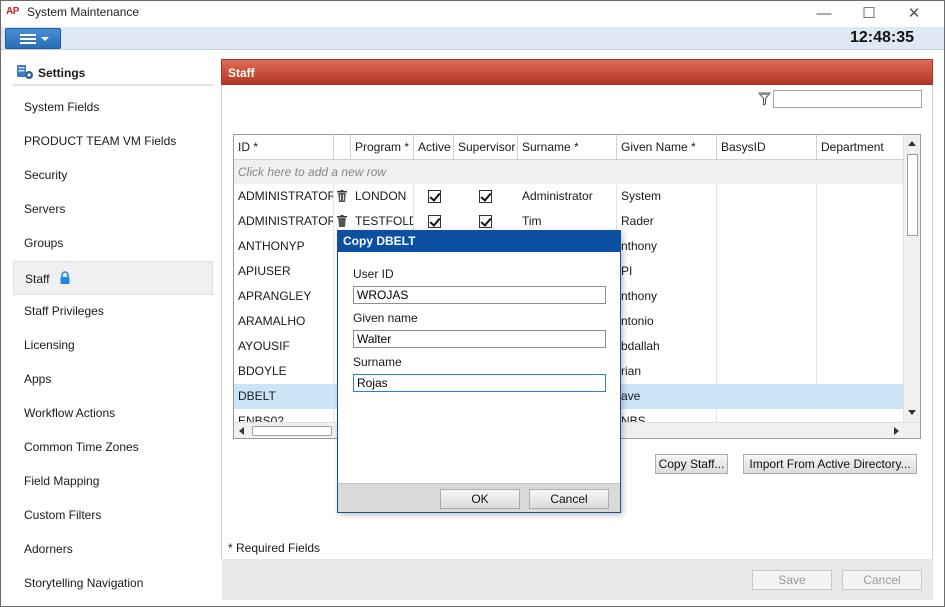 This screenshot has height=607, width=945. Describe the element at coordinates (382, 196) in the screenshot. I see `cell-program: LONDON` at that location.